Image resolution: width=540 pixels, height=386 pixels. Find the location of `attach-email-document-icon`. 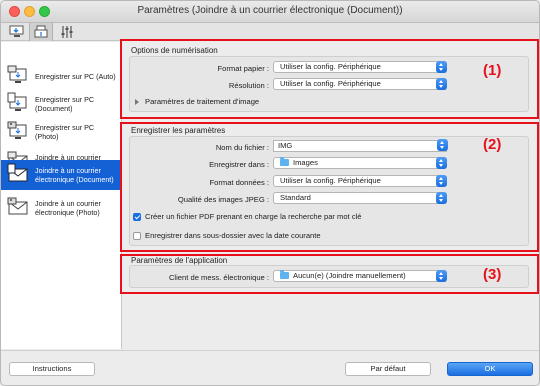

attach-email-document-icon is located at coordinates (19, 175).